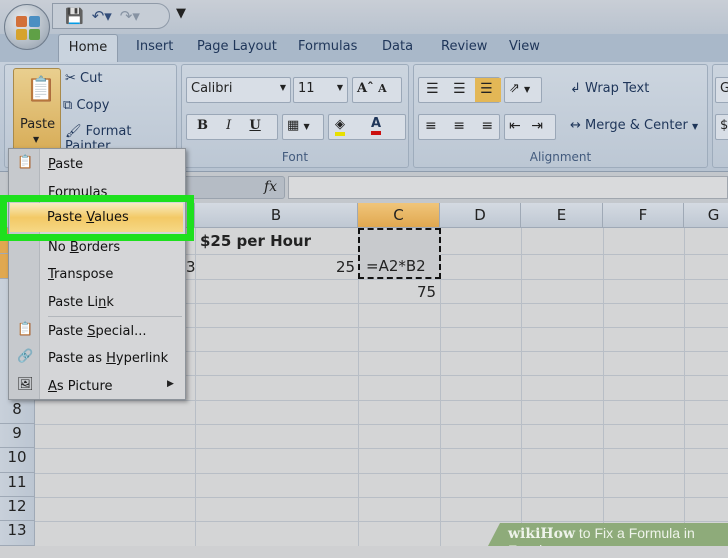 The width and height of the screenshot is (728, 558). I want to click on picture-icon: 🖼, so click(25, 384).